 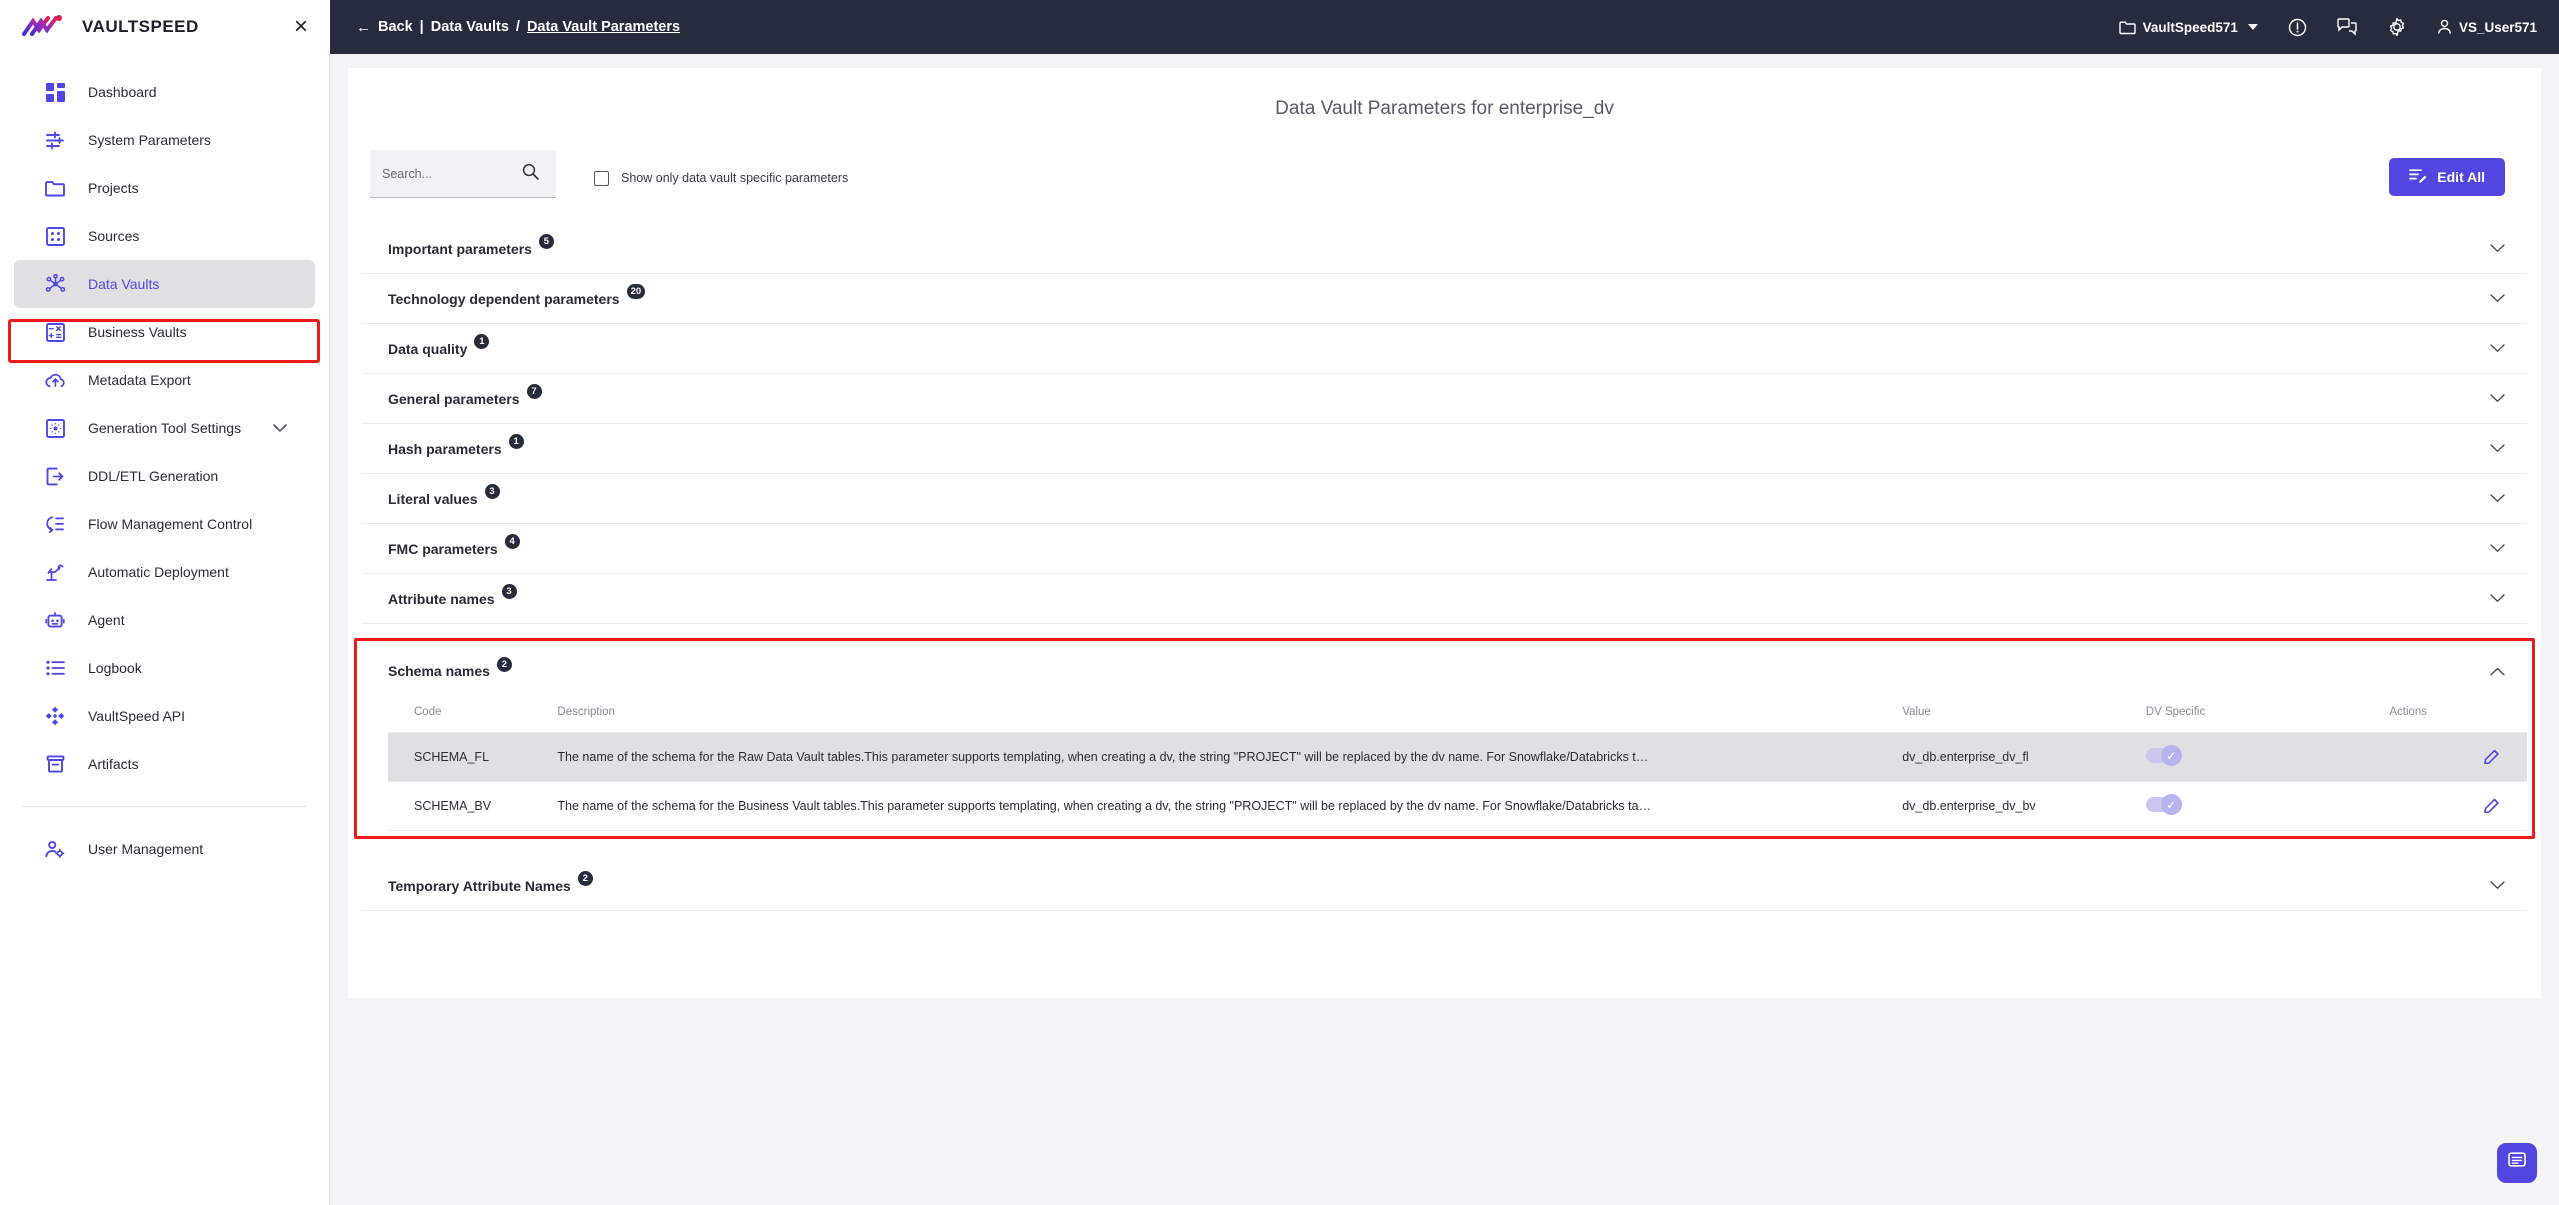 I want to click on search-field, so click(x=463, y=174).